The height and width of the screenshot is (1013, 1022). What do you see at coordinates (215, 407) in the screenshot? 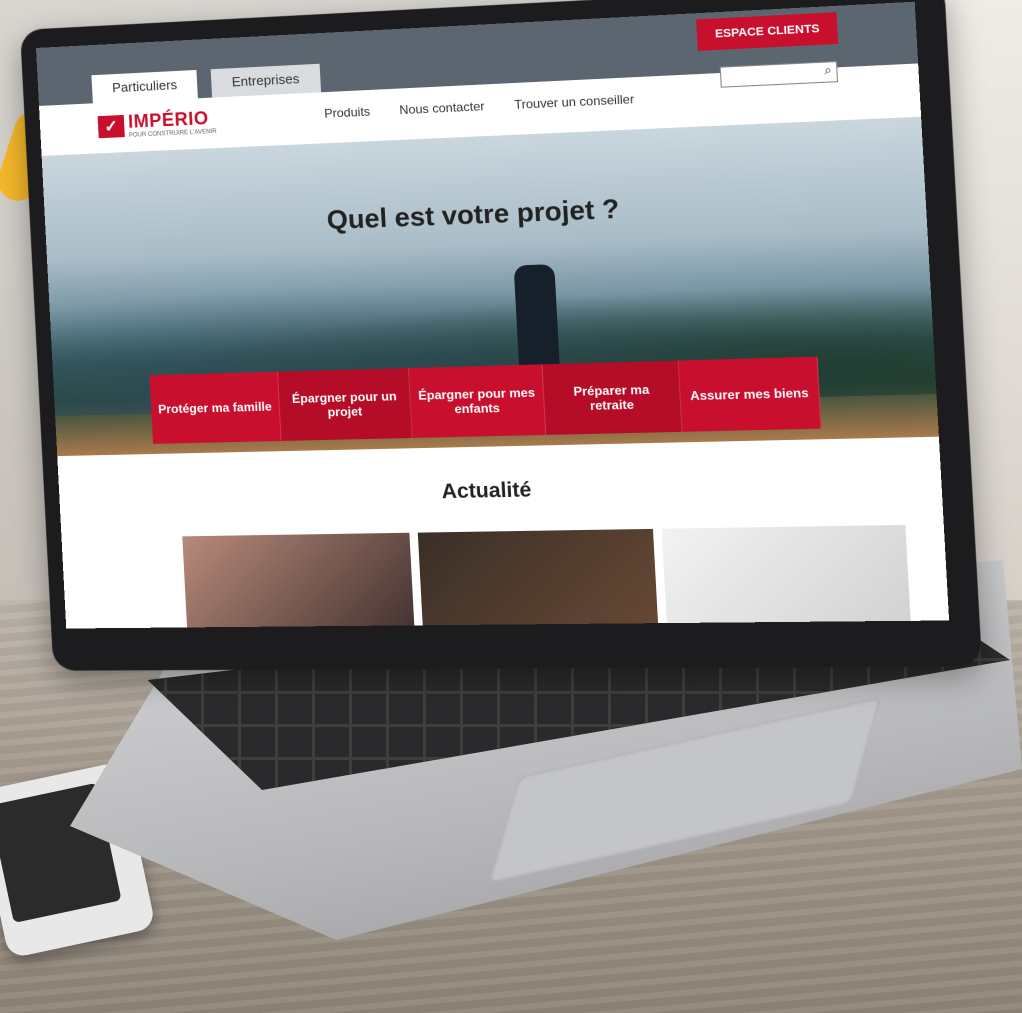
I see `project-proteger-famille: Protéger ma famille` at bounding box center [215, 407].